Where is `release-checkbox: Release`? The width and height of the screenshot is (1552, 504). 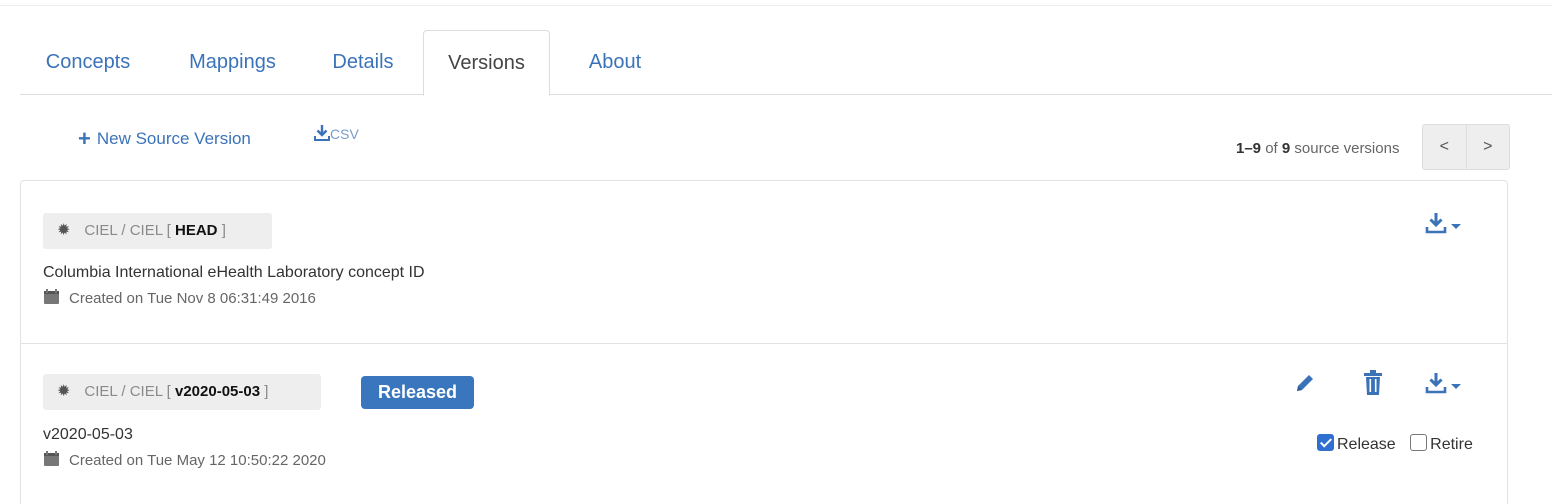 release-checkbox: Release is located at coordinates (1356, 443).